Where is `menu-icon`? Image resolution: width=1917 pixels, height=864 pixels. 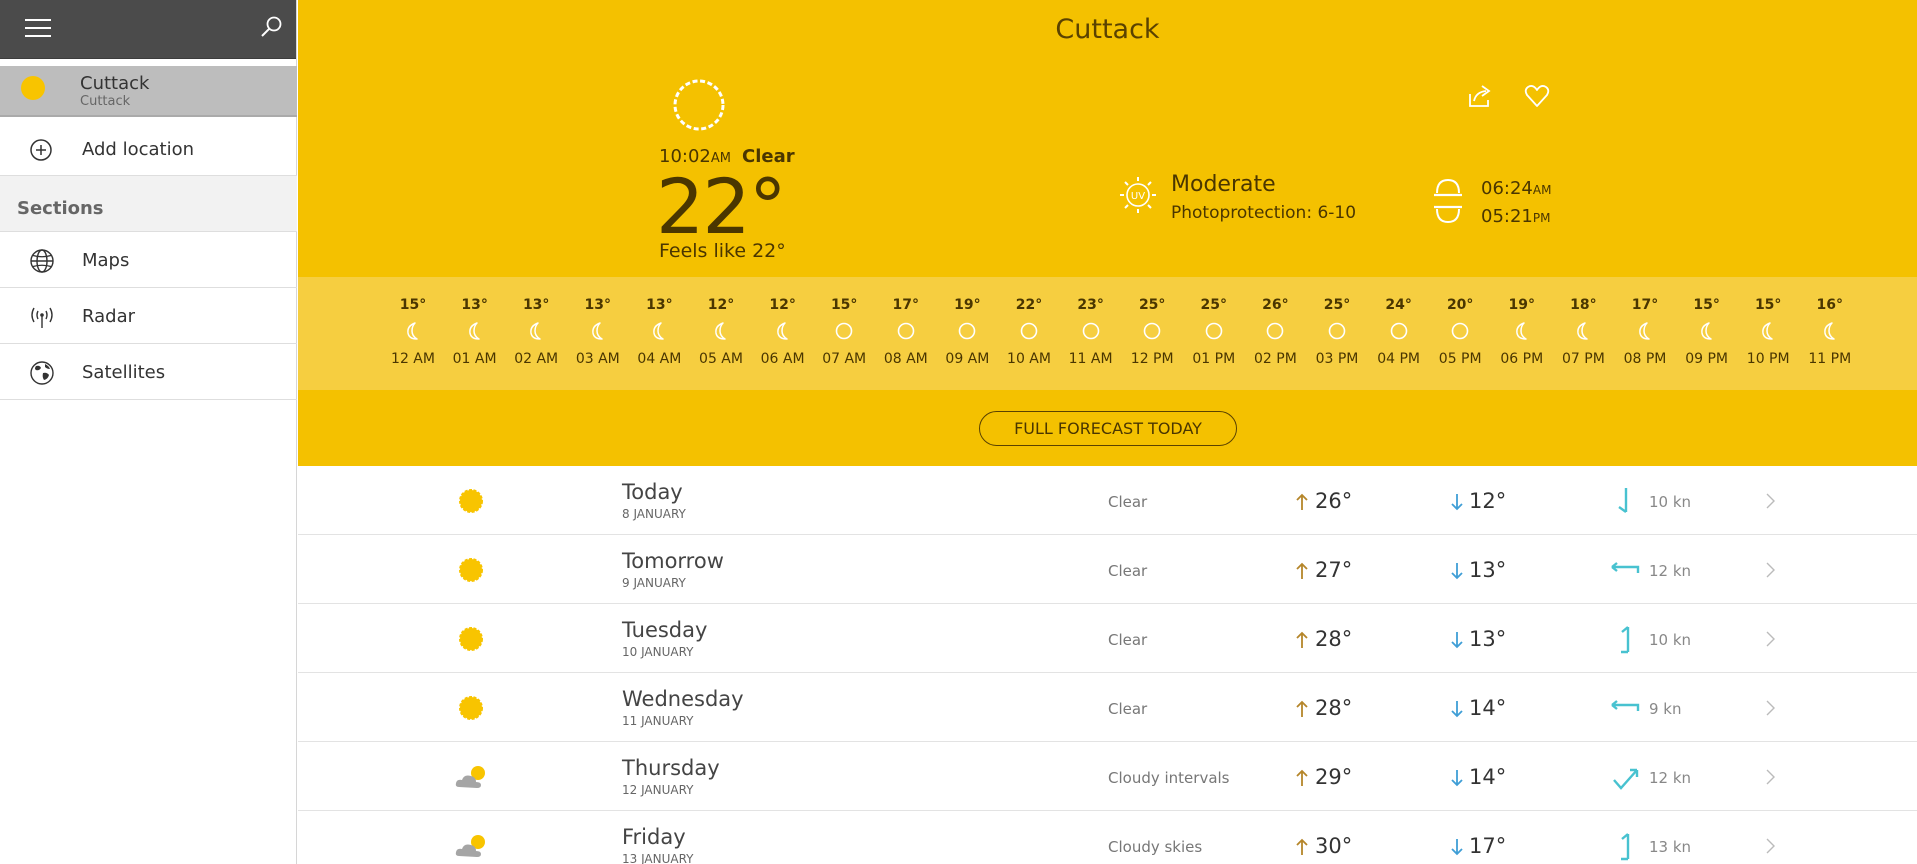 menu-icon is located at coordinates (38, 29).